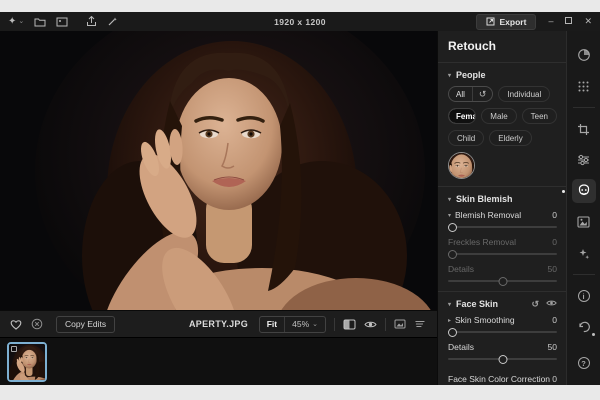 The width and height of the screenshot is (600, 400). I want to click on reject-icon, so click(37, 324).